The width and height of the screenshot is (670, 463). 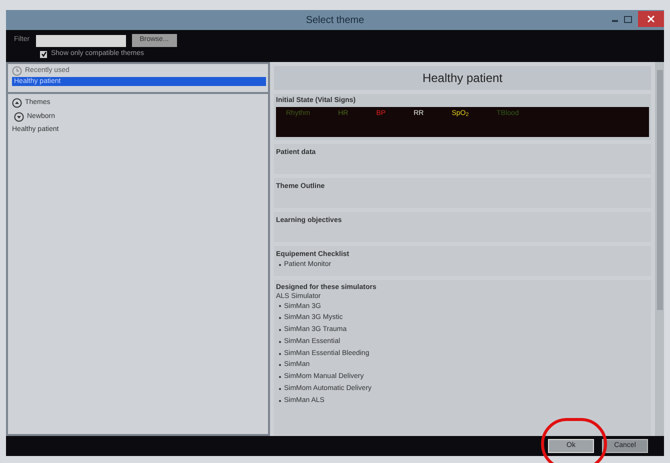 I want to click on maximize-icon, so click(x=628, y=19).